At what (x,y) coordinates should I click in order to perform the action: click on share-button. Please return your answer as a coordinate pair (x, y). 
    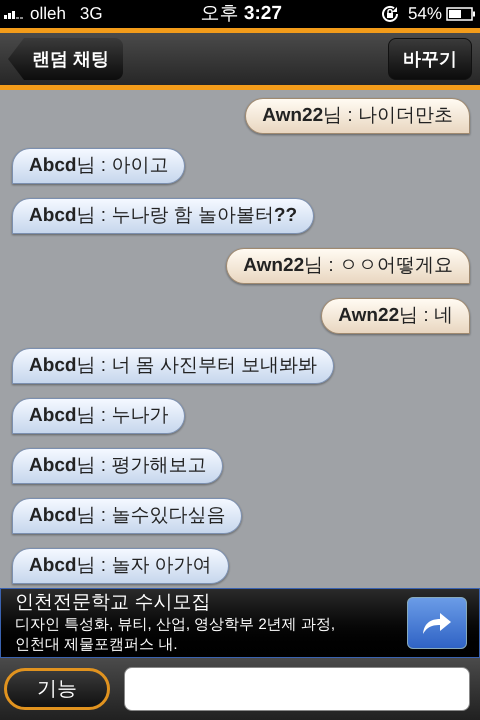
    Looking at the image, I should click on (437, 623).